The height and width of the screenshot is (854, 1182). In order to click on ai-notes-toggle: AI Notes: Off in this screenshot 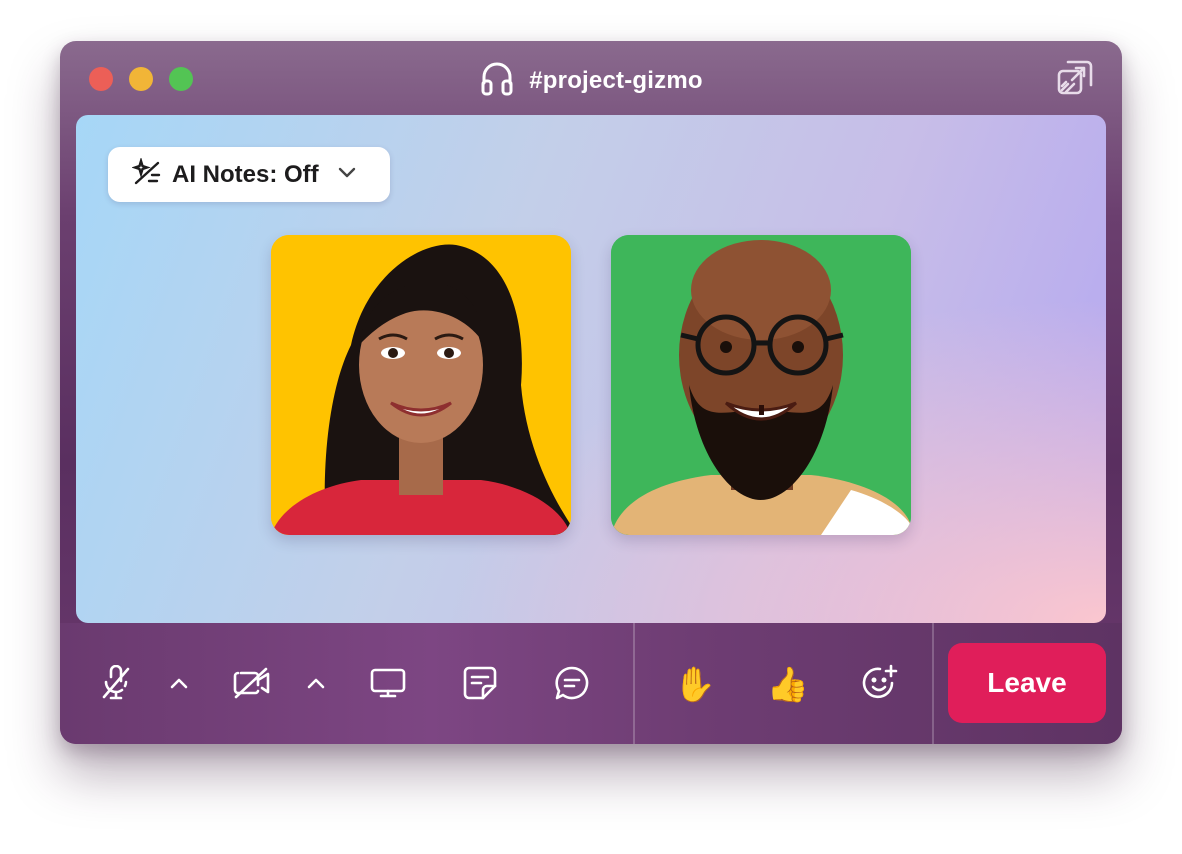, I will do `click(249, 174)`.